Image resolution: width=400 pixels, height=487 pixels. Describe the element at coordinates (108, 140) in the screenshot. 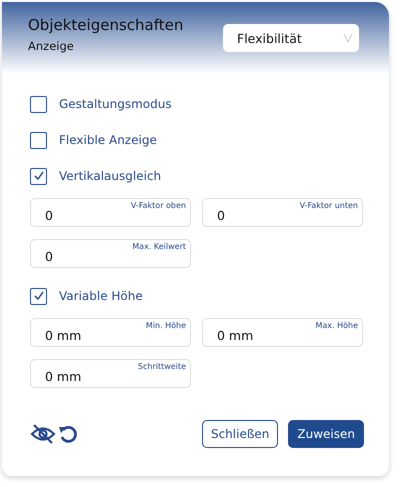

I see `checkbox-label: Flexible Anzeige` at that location.